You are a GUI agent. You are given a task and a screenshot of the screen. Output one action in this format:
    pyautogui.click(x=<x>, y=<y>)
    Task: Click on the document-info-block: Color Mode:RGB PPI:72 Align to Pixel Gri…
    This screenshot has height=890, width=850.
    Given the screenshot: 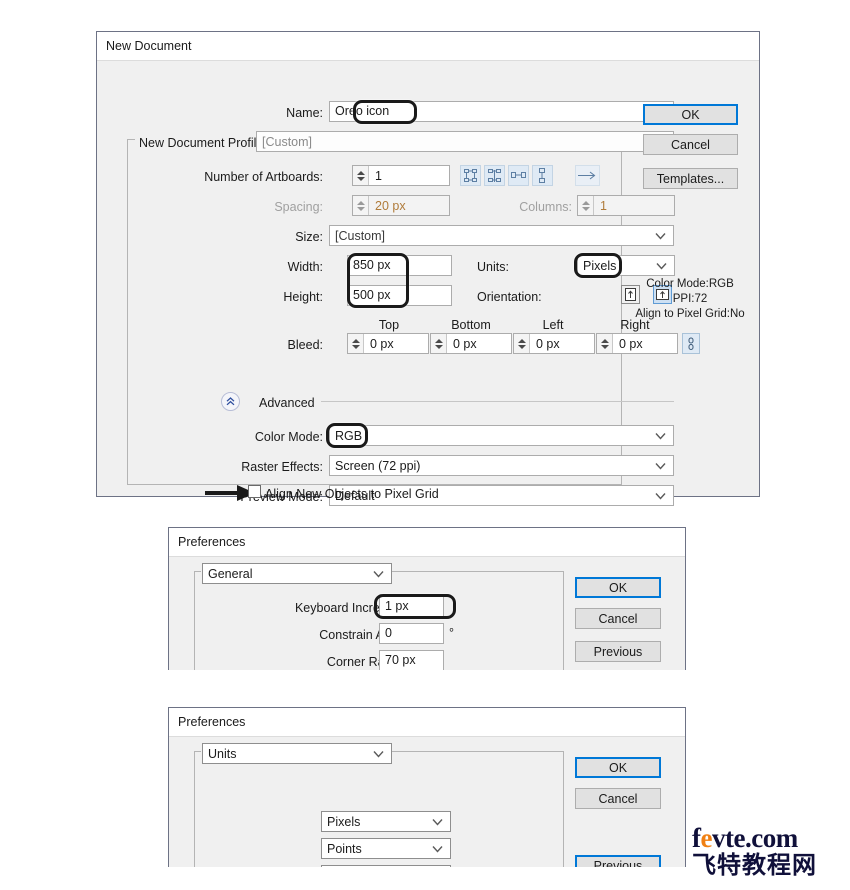 What is the action you would take?
    pyautogui.click(x=690, y=299)
    